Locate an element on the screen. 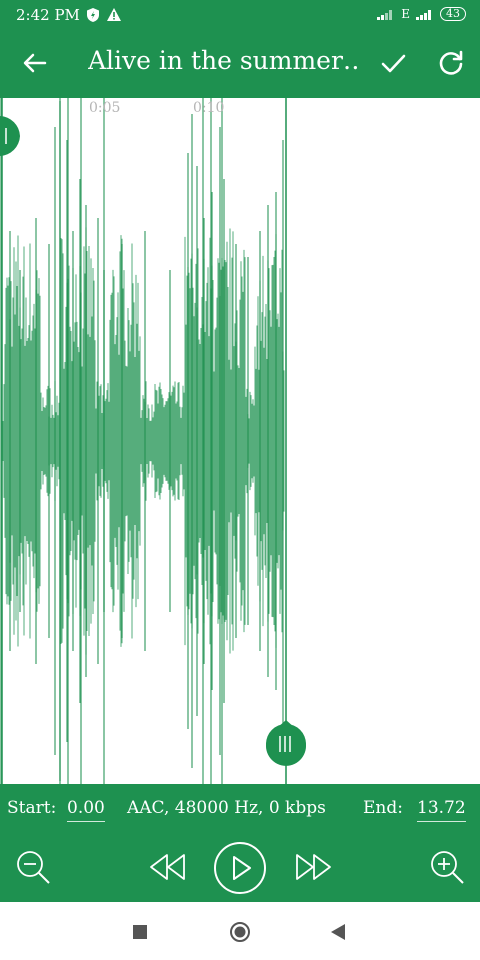 This screenshot has width=480, height=960. timeline-tick: 0:05 is located at coordinates (105, 108).